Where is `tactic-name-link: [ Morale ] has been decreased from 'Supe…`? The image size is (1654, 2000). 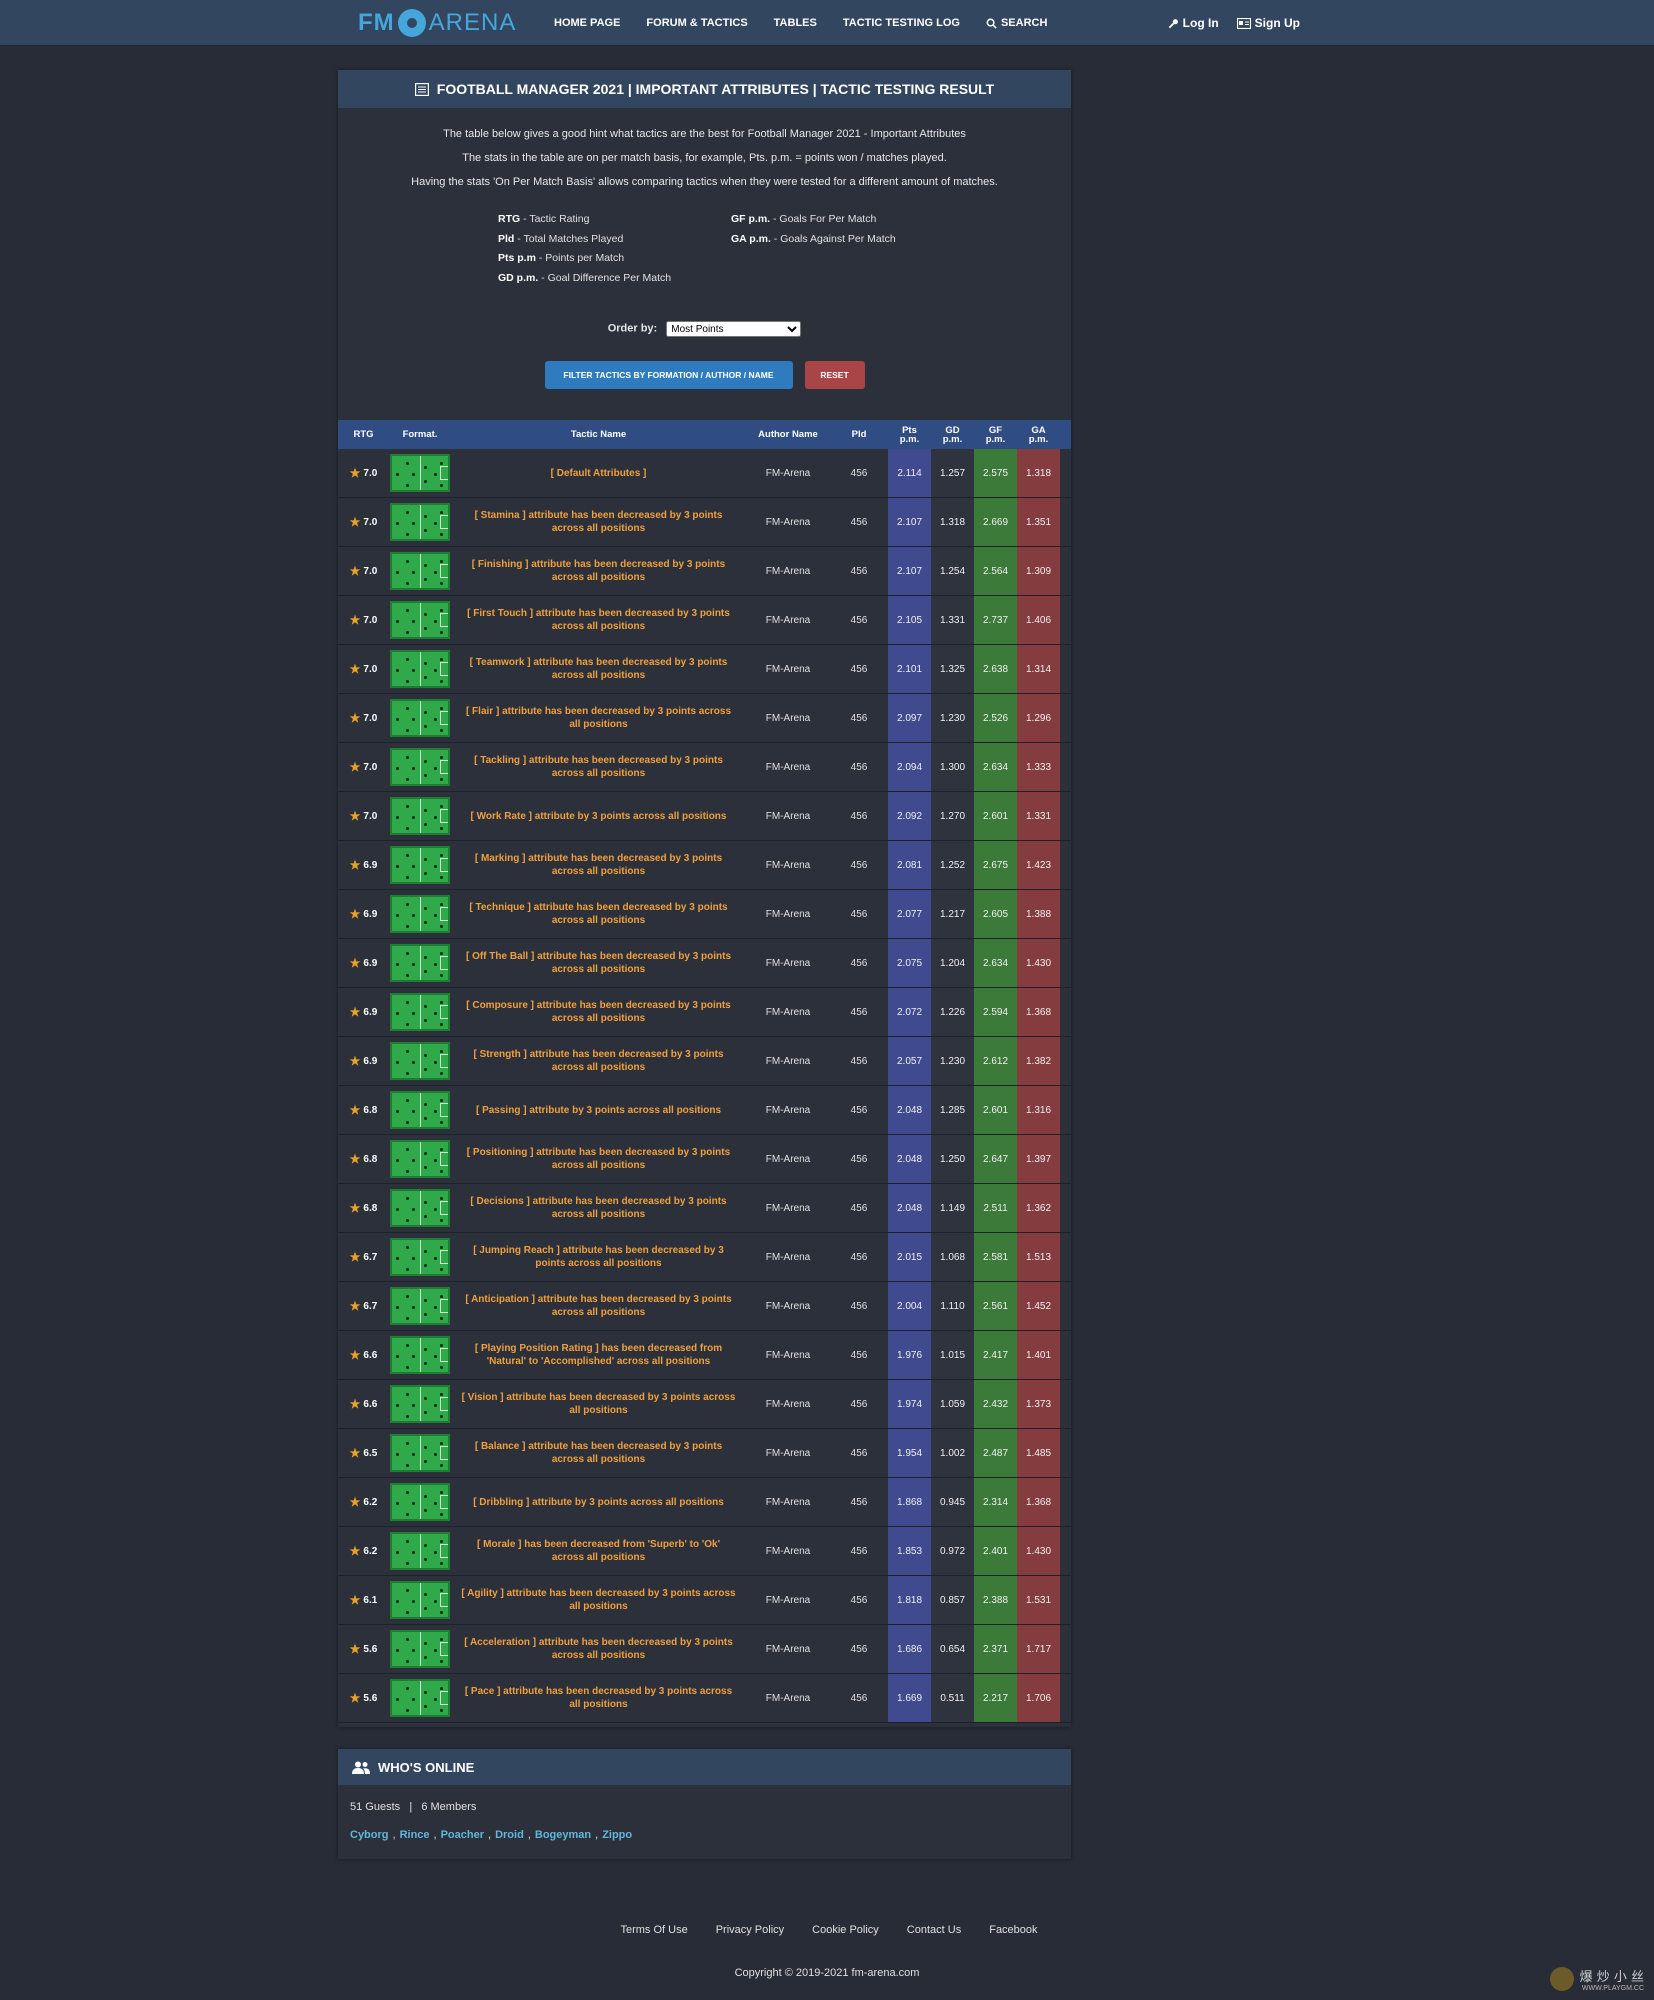
tactic-name-link: [ Morale ] has been decreased from 'Supe… is located at coordinates (598, 1551).